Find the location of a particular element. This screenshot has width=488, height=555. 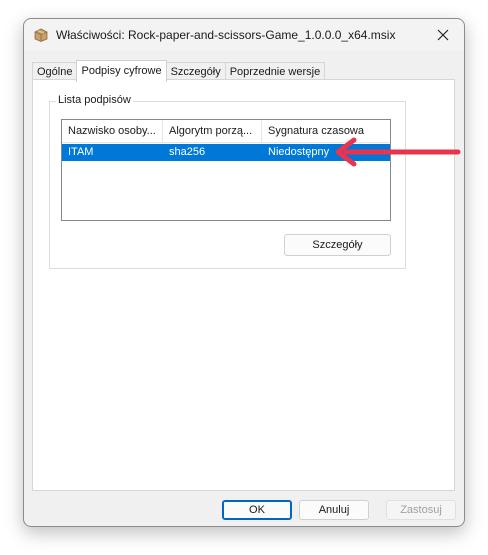

details-button: Szczegóły is located at coordinates (337, 245).